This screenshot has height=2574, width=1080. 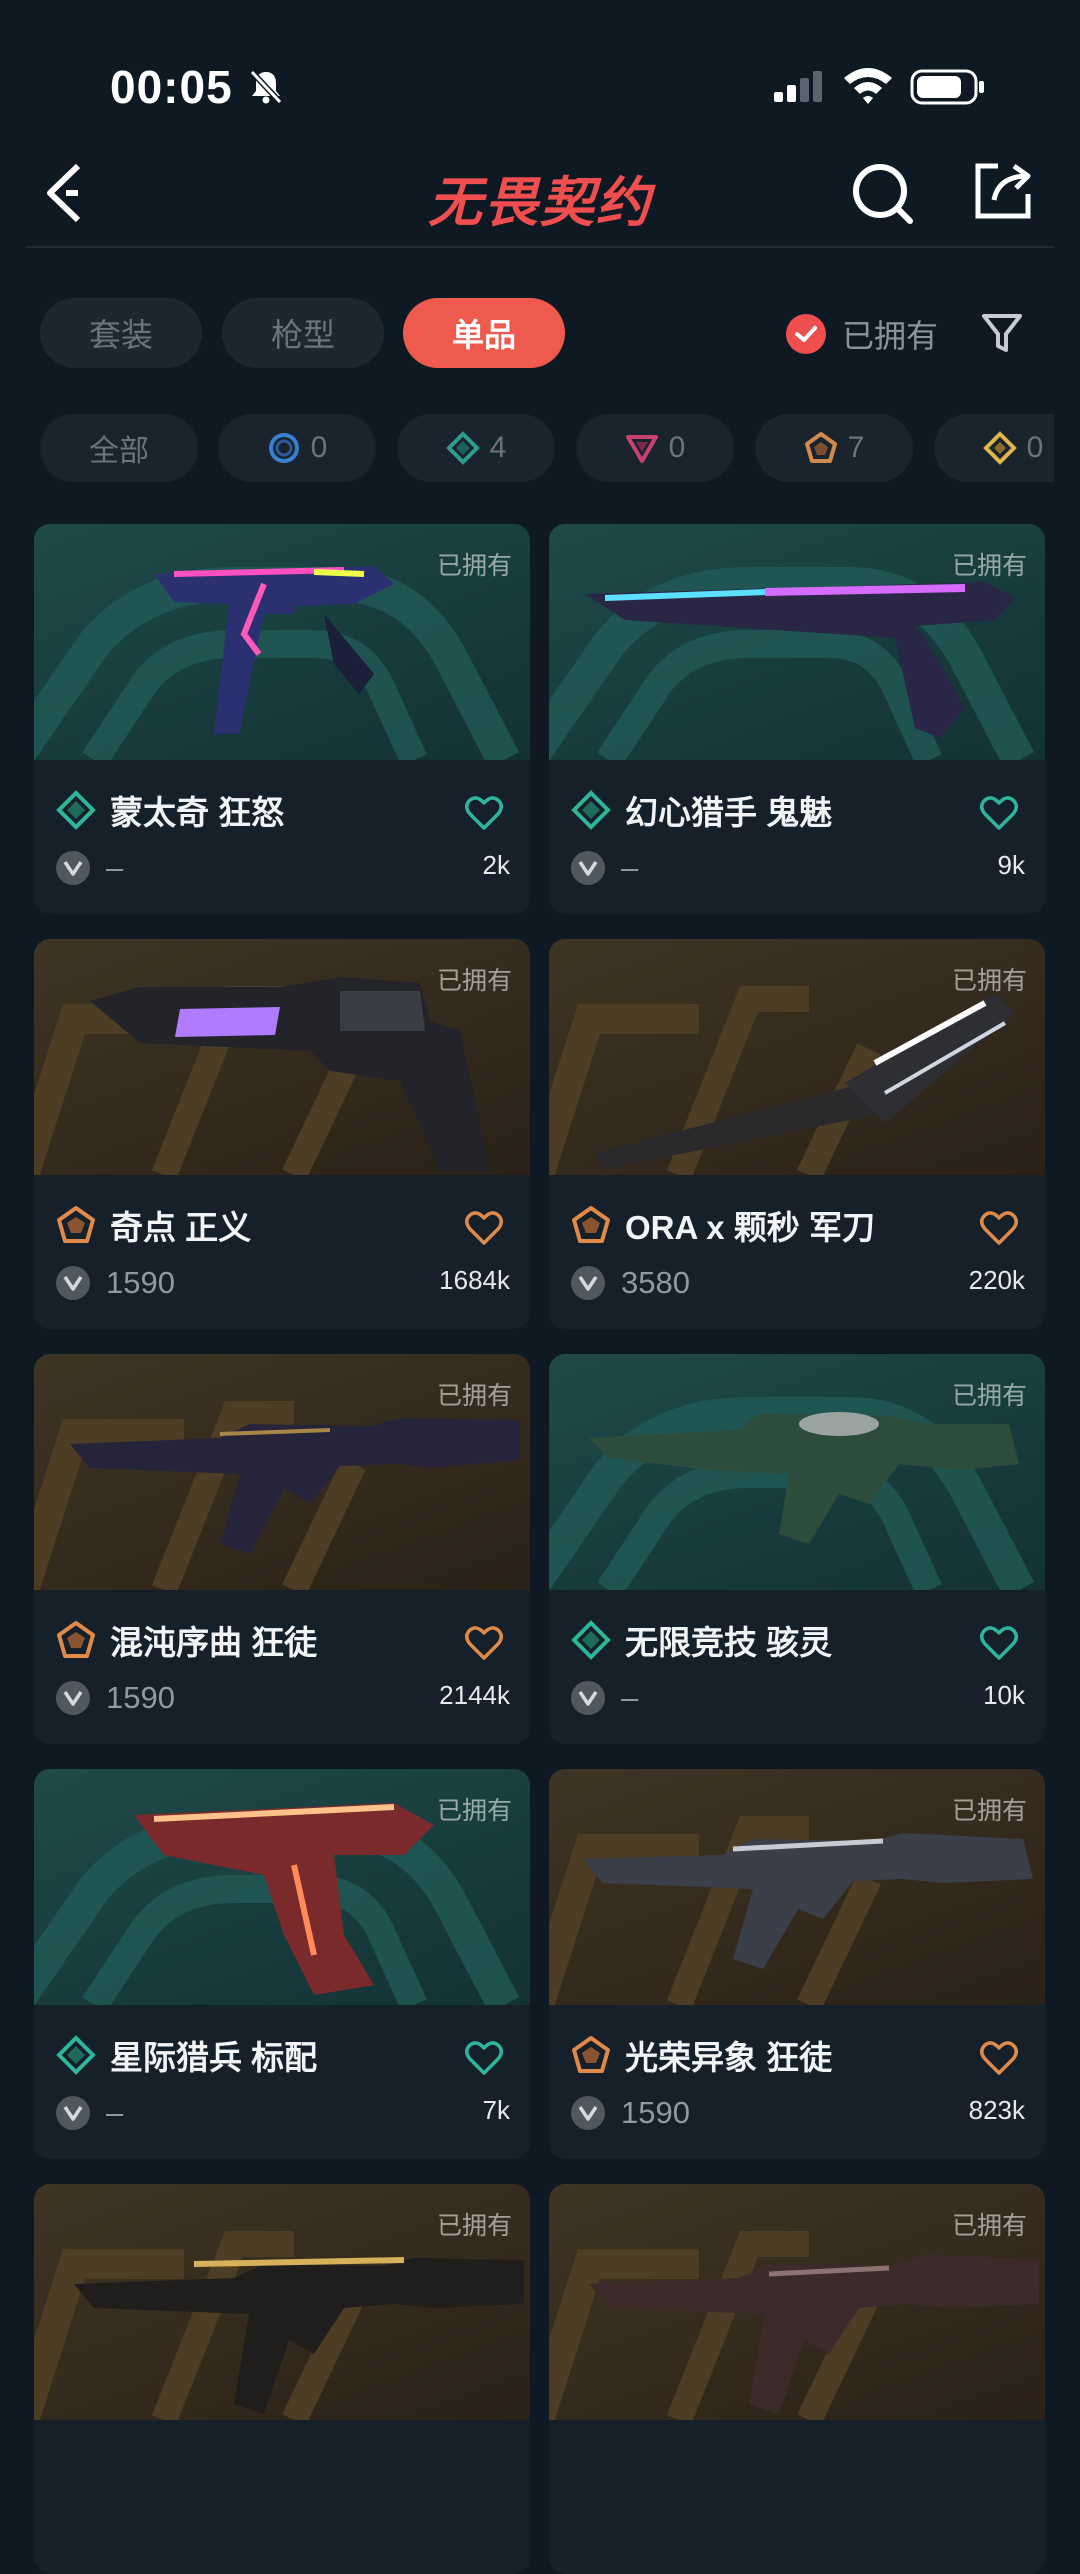 What do you see at coordinates (496, 865) in the screenshot?
I see `like-count: 2k` at bounding box center [496, 865].